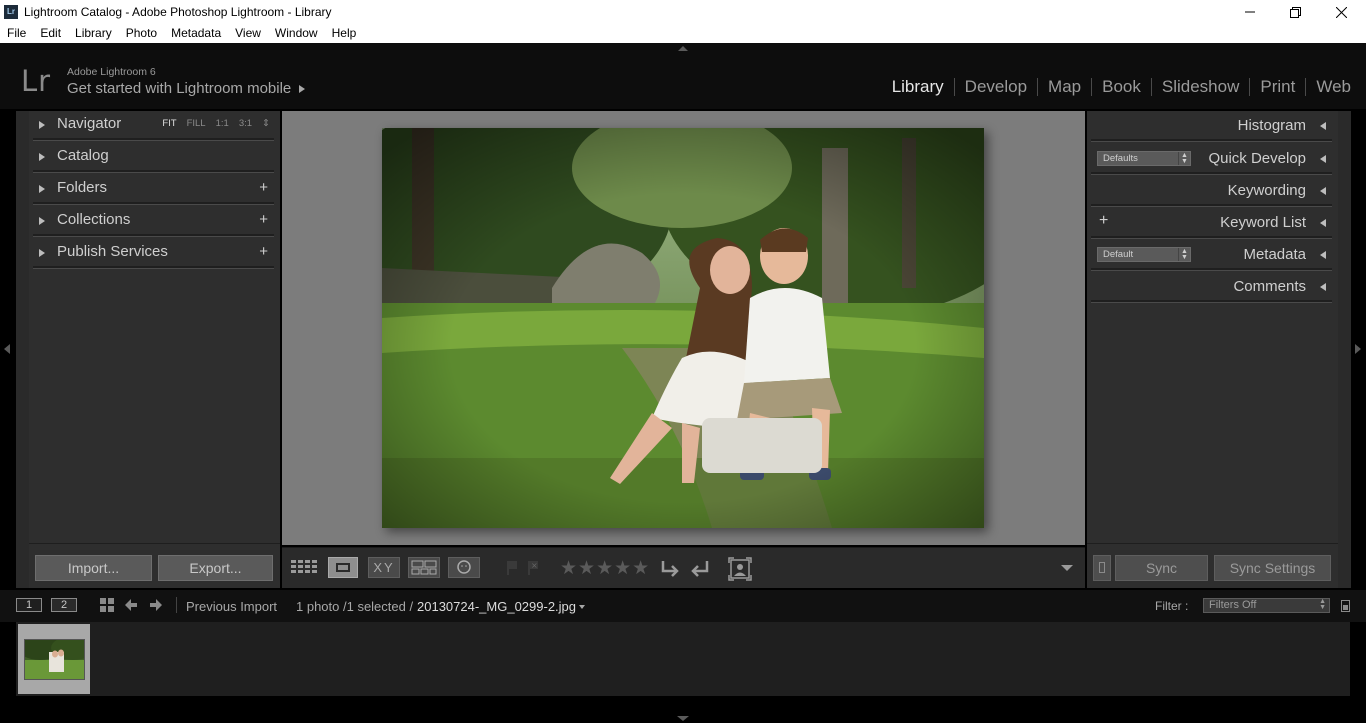 The image size is (1366, 723). What do you see at coordinates (464, 567) in the screenshot?
I see `people-view-icon` at bounding box center [464, 567].